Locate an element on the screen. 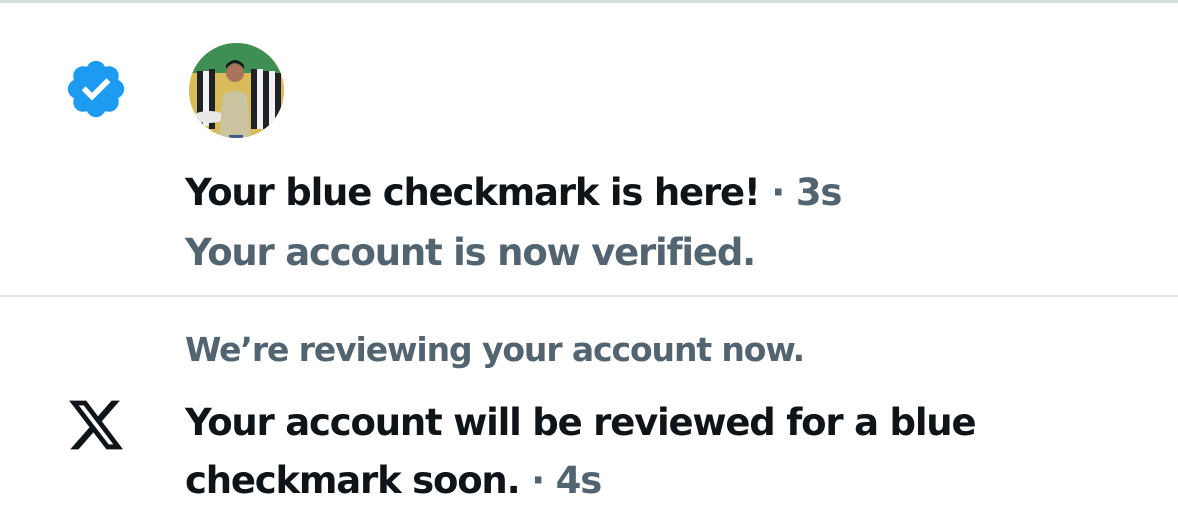 The width and height of the screenshot is (1178, 529). timestamp: 4s is located at coordinates (579, 480).